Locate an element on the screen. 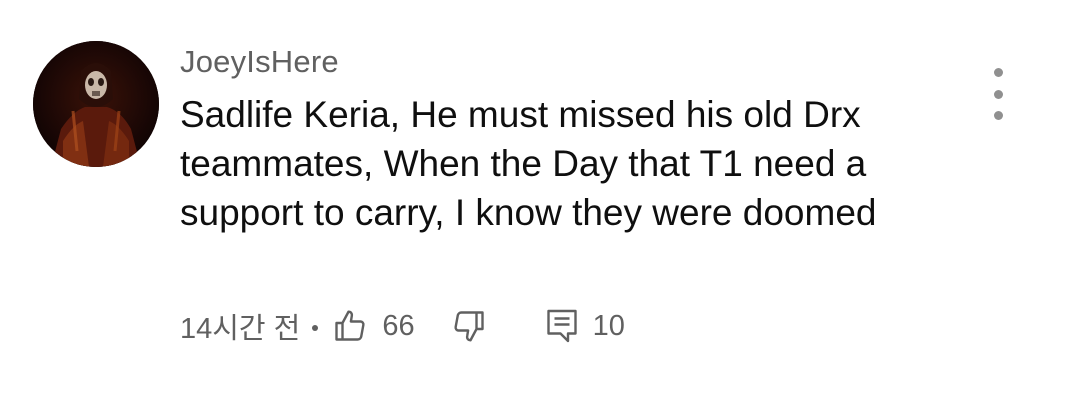  avatar is located at coordinates (96, 104).